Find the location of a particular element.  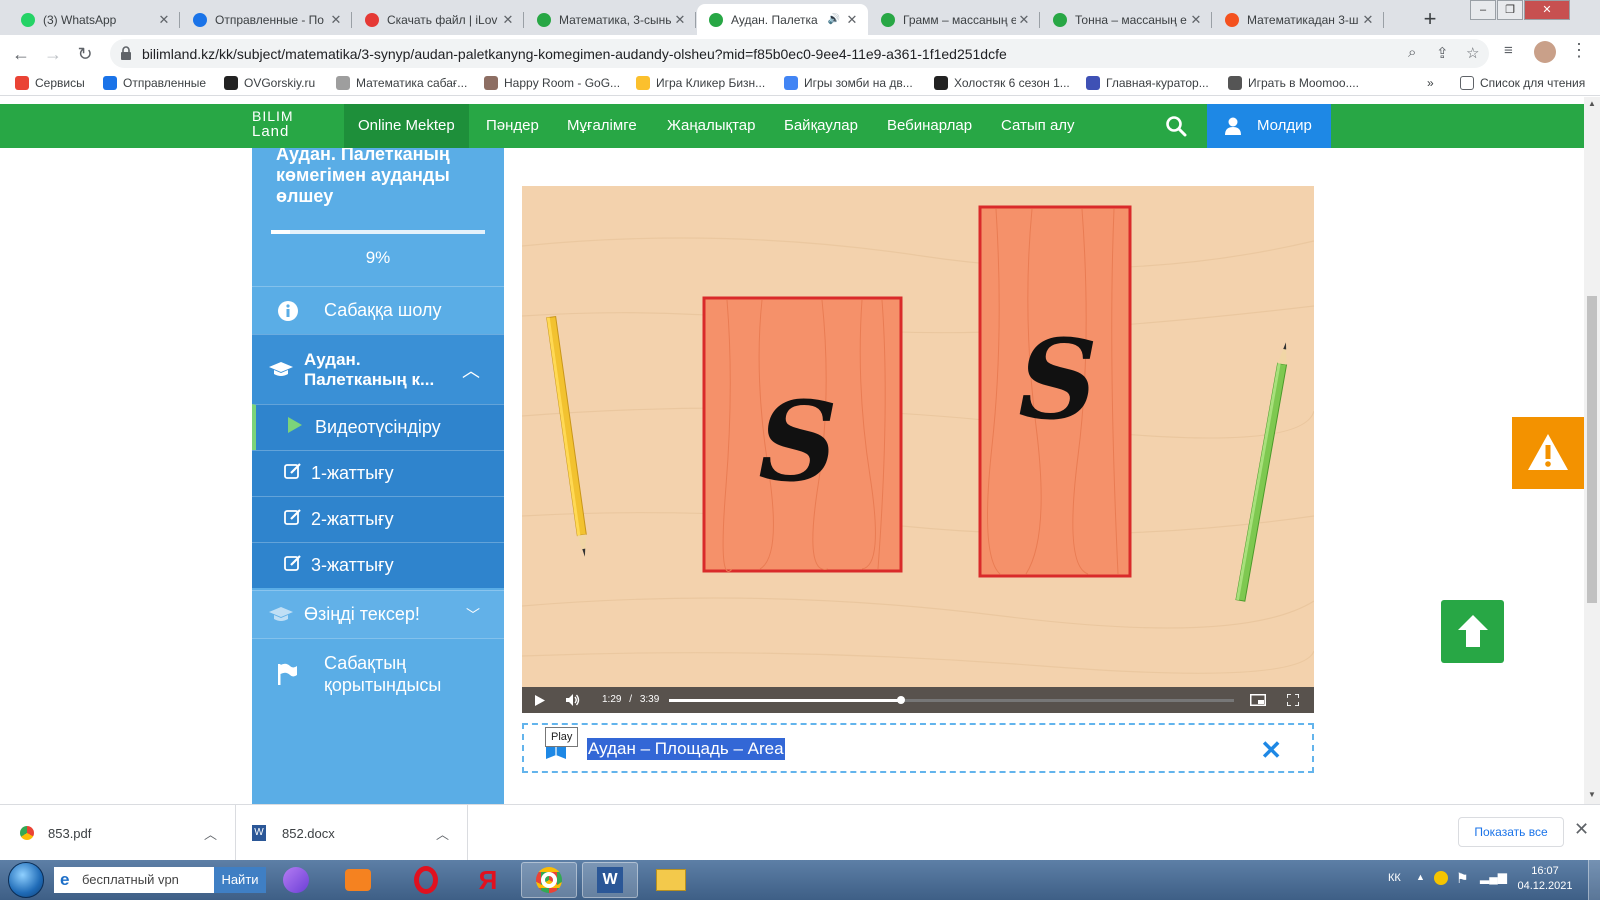

scroll-up-arrow-icon: ▲ is located at coordinates (1592, 103).